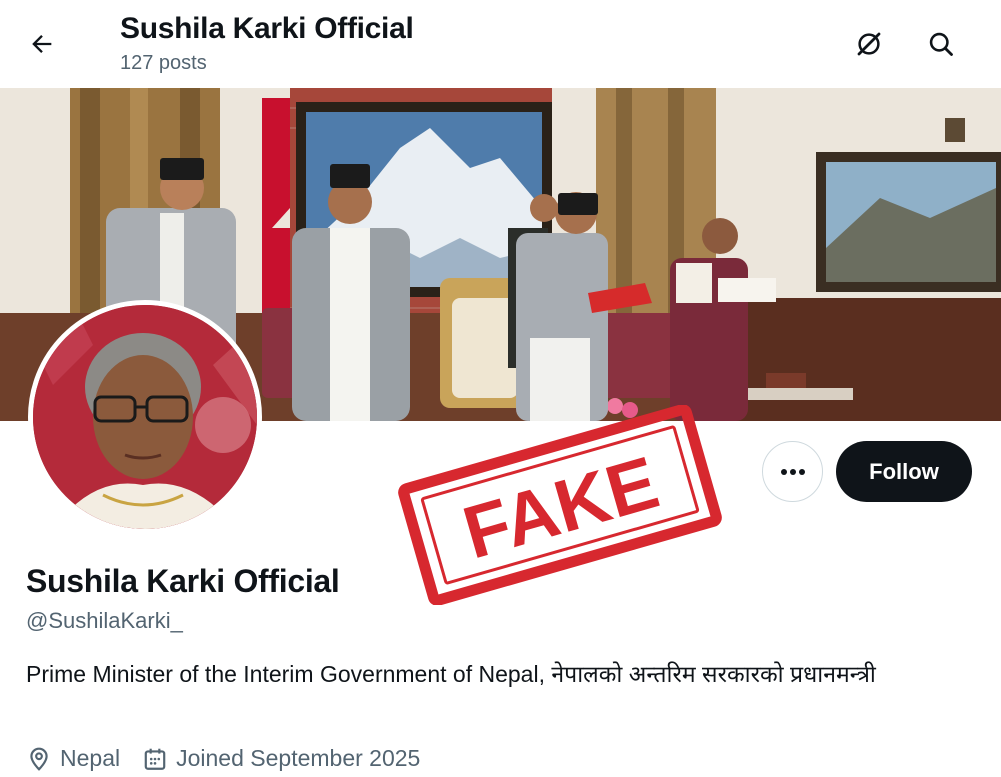 This screenshot has height=777, width=1001. I want to click on location-item: Nepal, so click(73, 758).